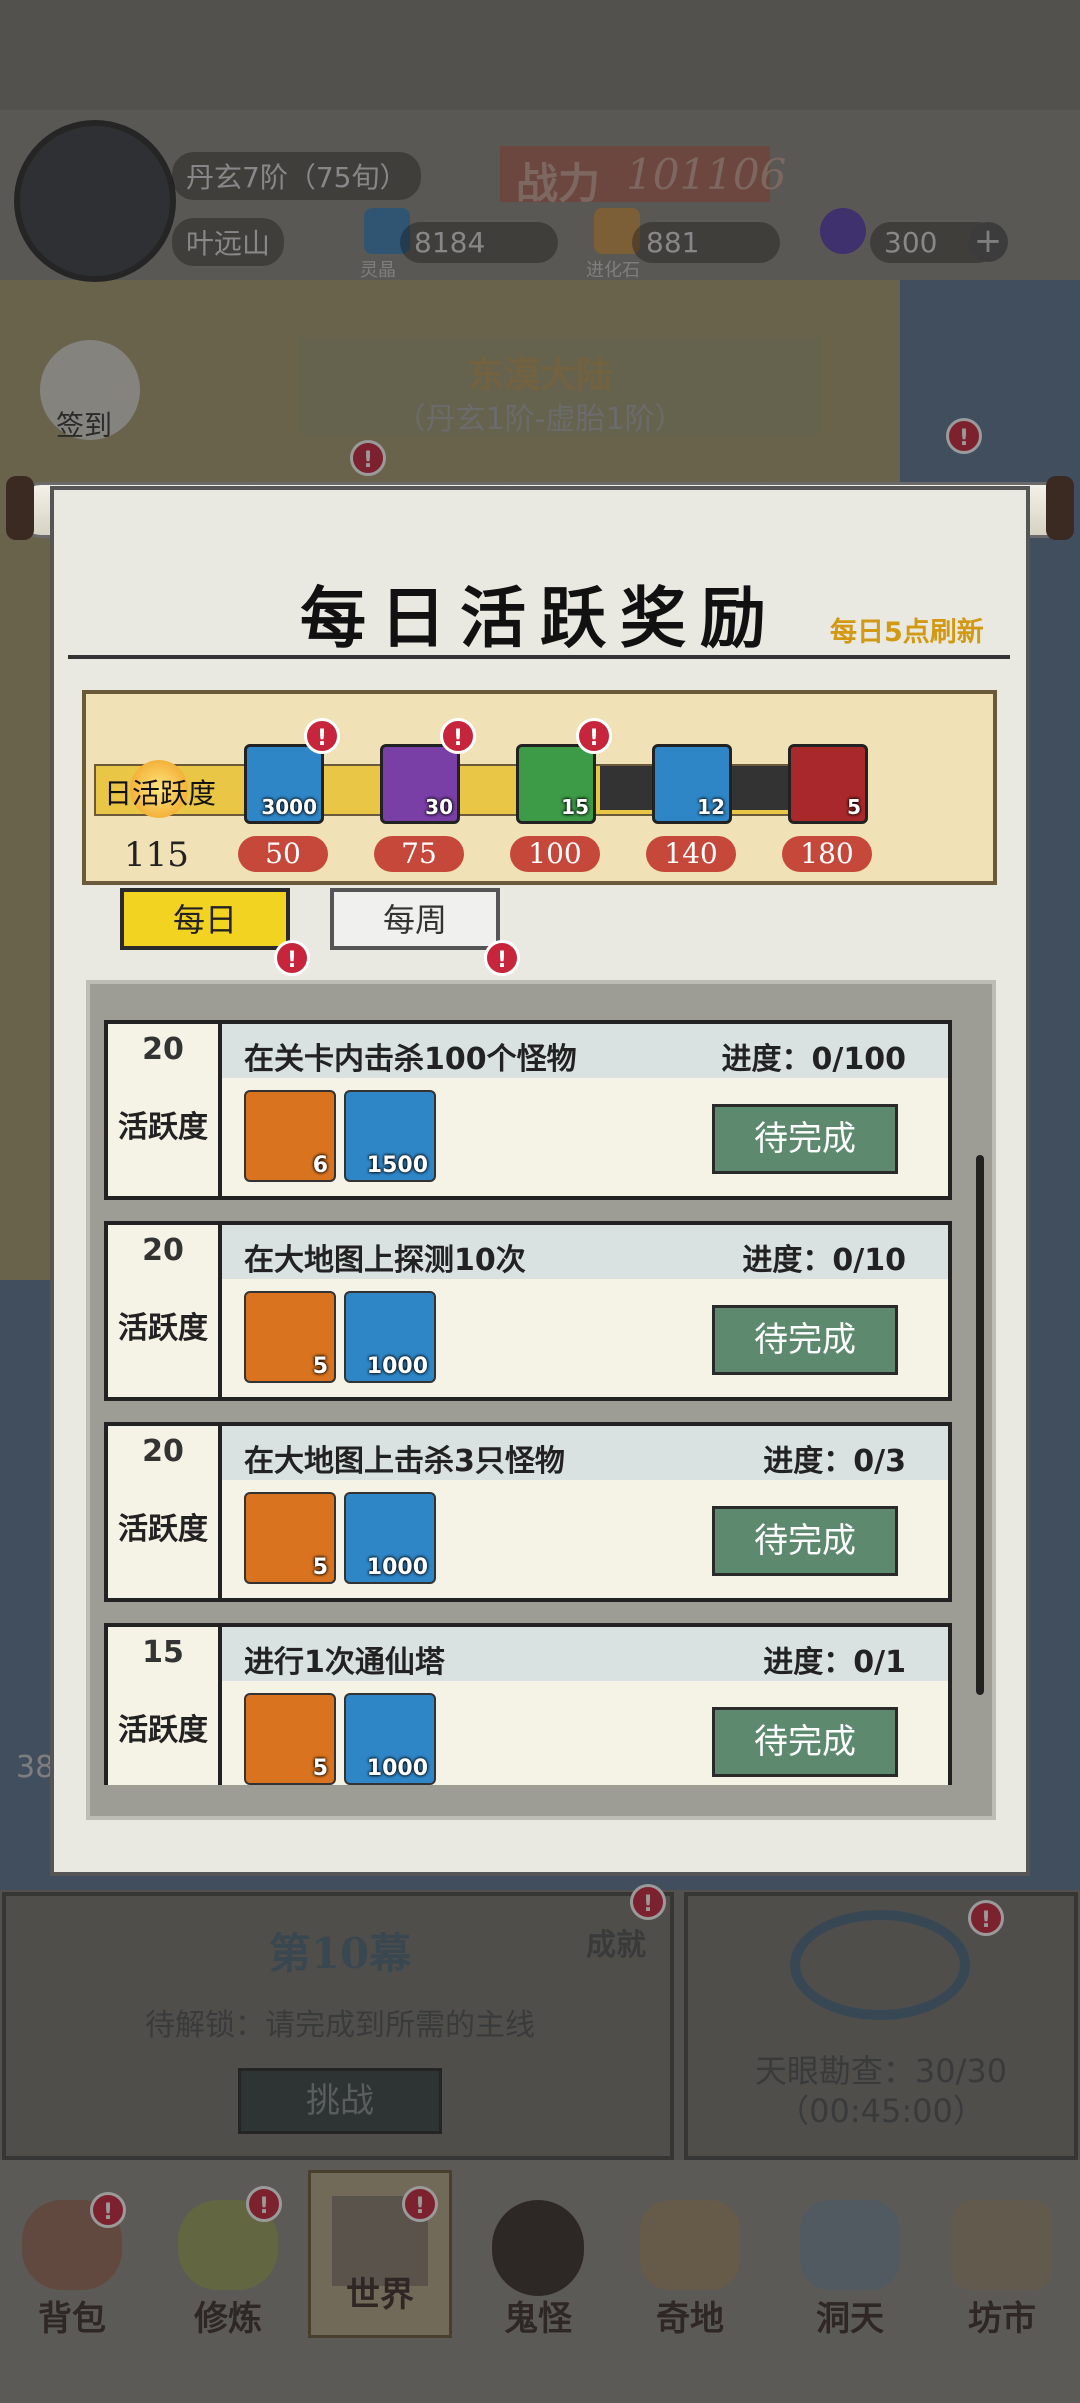 The image size is (1080, 2403). What do you see at coordinates (344, 1662) in the screenshot?
I see `task-name: 进行1次通仙塔` at bounding box center [344, 1662].